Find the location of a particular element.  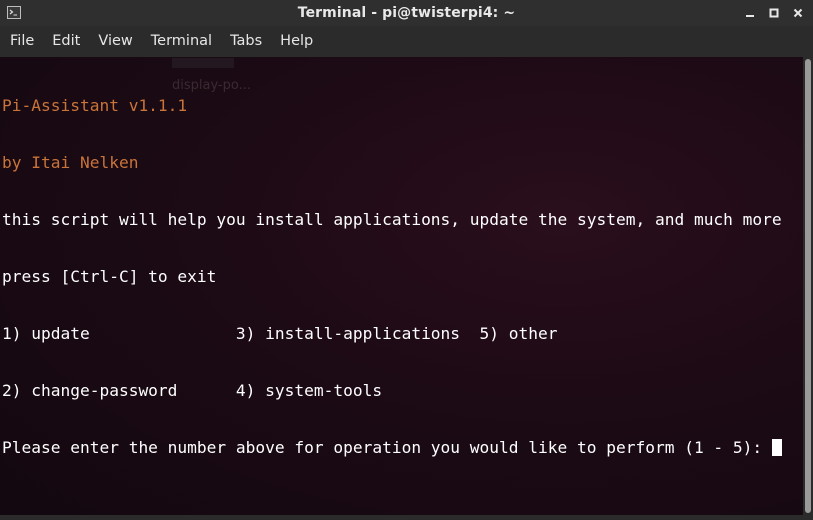

vertical-scrollbar is located at coordinates (808, 286).